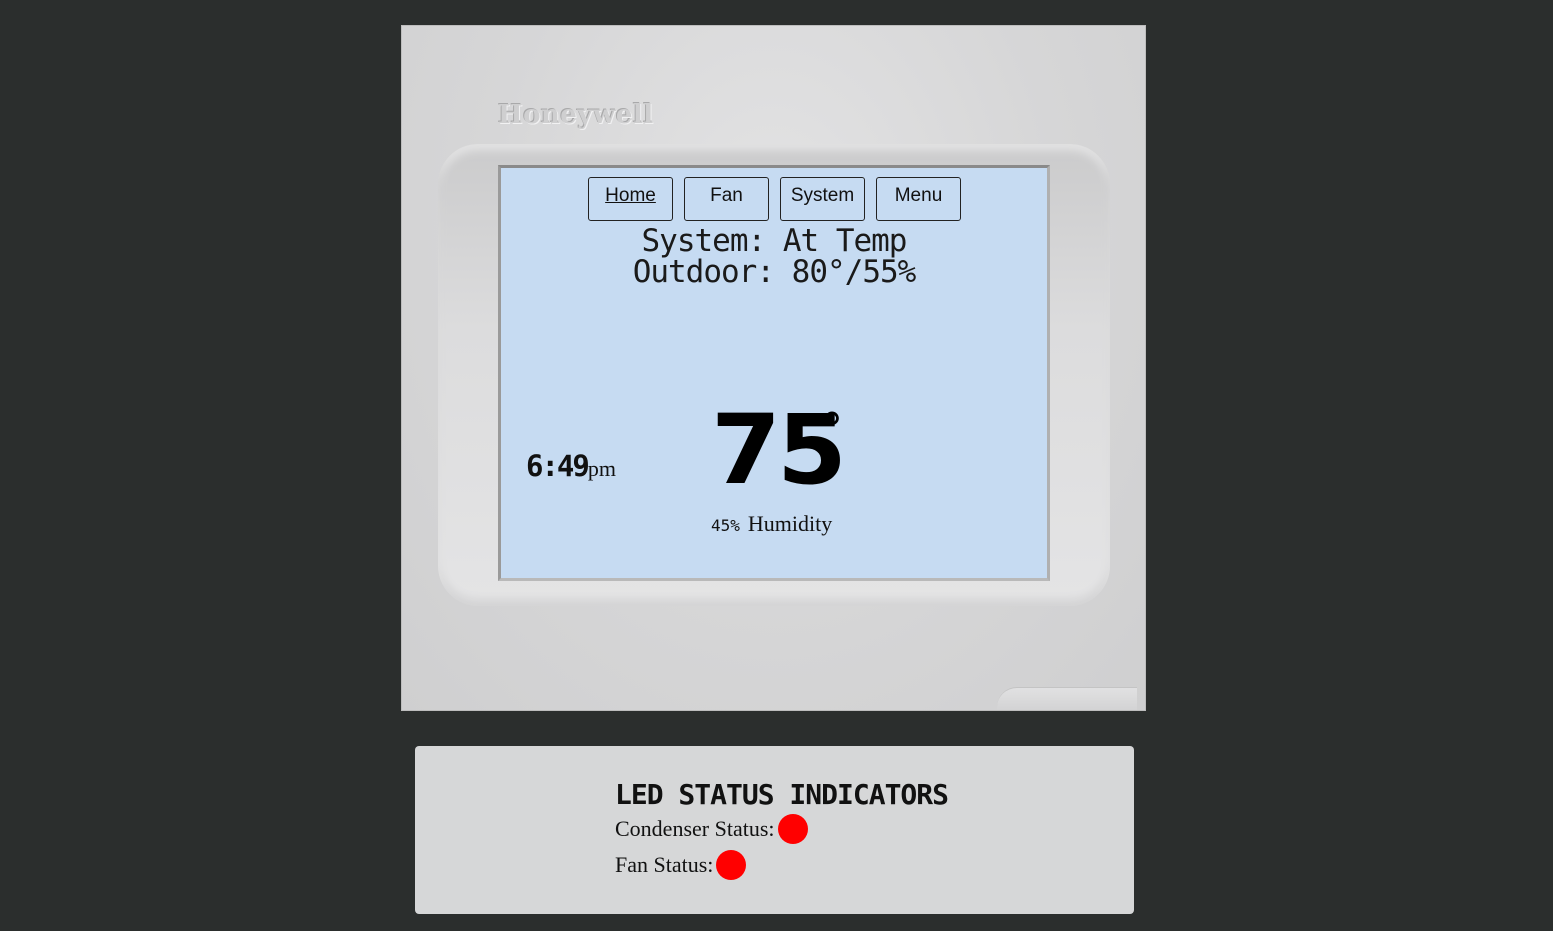  Describe the element at coordinates (832, 429) in the screenshot. I see `degree-symbol: °` at that location.